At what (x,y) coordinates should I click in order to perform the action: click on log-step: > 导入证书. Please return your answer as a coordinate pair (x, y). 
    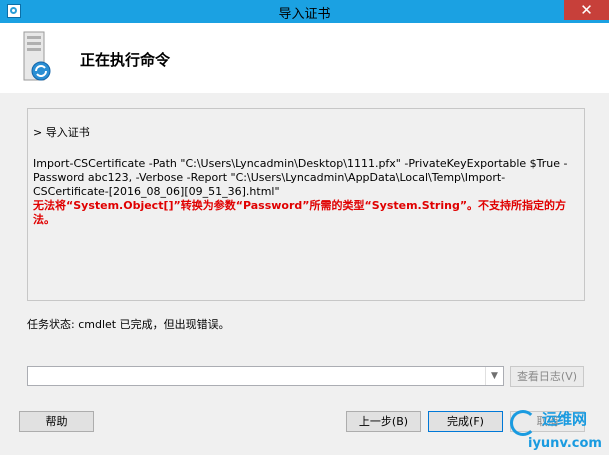
    Looking at the image, I should click on (61, 132).